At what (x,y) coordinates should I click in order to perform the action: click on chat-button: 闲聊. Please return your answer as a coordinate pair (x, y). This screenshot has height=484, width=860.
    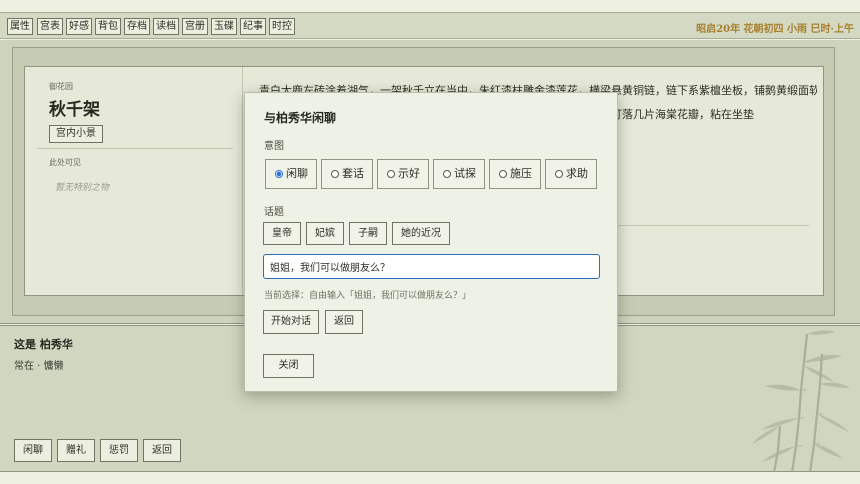
    Looking at the image, I should click on (33, 450).